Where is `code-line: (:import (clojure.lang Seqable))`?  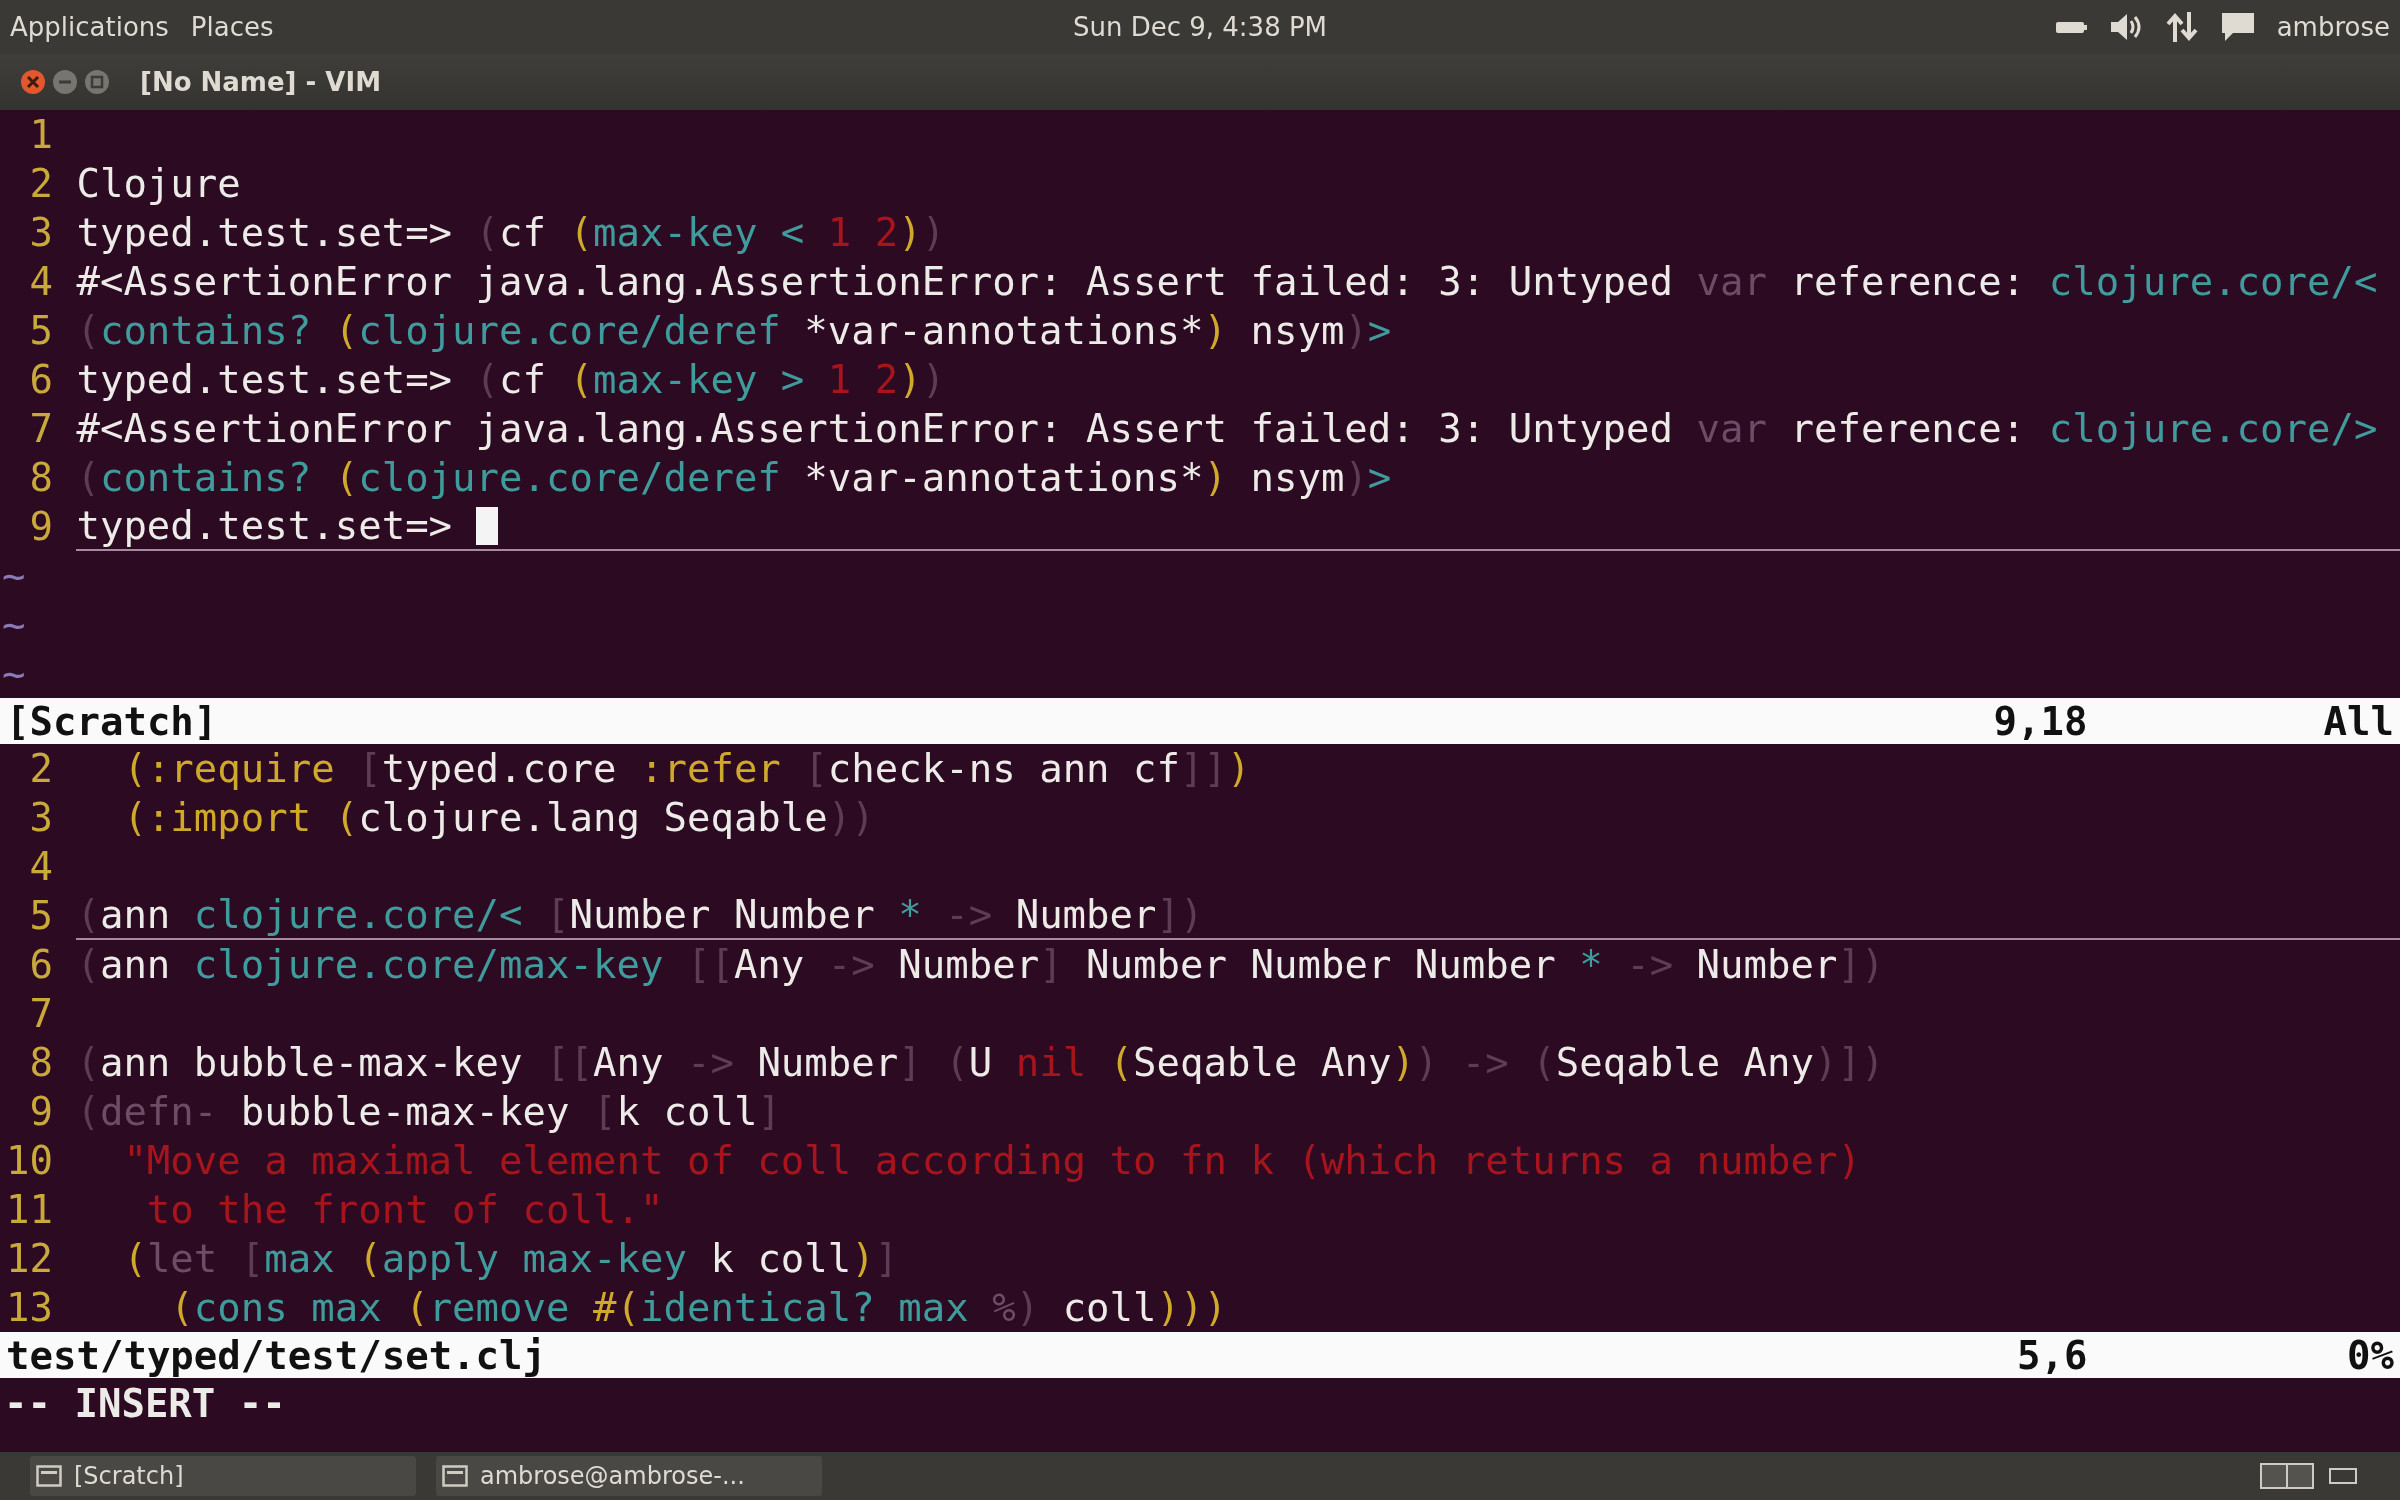
code-line: (:import (clojure.lang Seqable)) is located at coordinates (498, 817).